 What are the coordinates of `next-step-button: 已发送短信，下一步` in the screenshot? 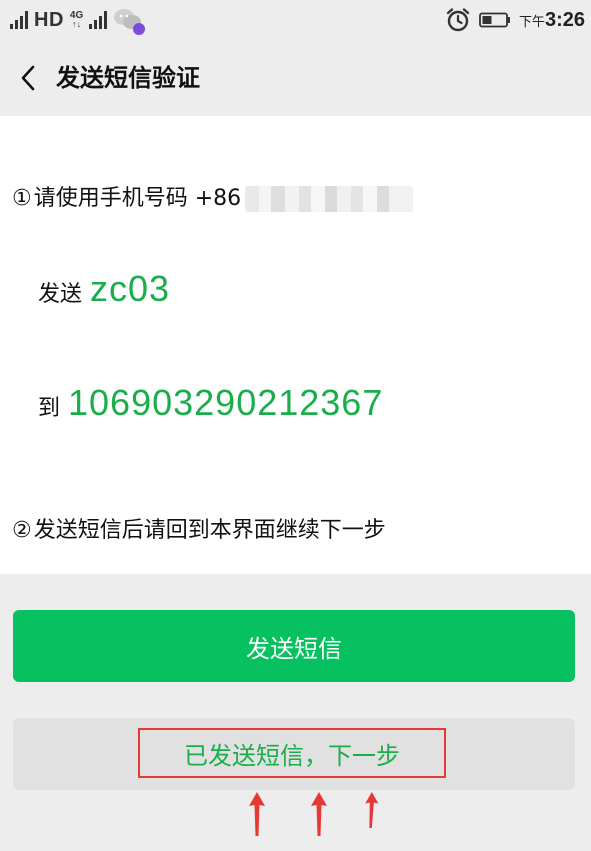 It's located at (294, 754).